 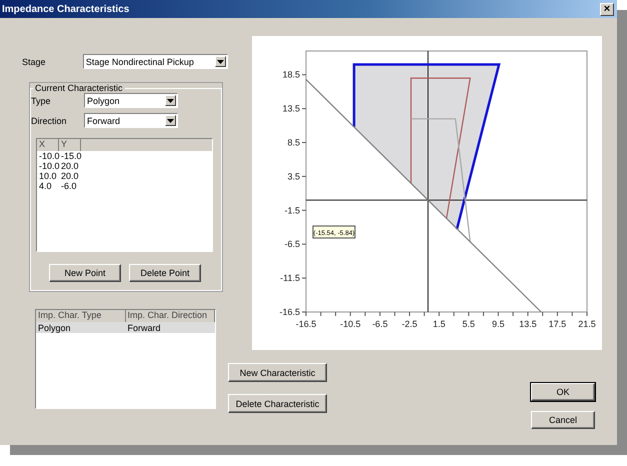 I want to click on x-tick-label: -2.5, so click(x=410, y=324).